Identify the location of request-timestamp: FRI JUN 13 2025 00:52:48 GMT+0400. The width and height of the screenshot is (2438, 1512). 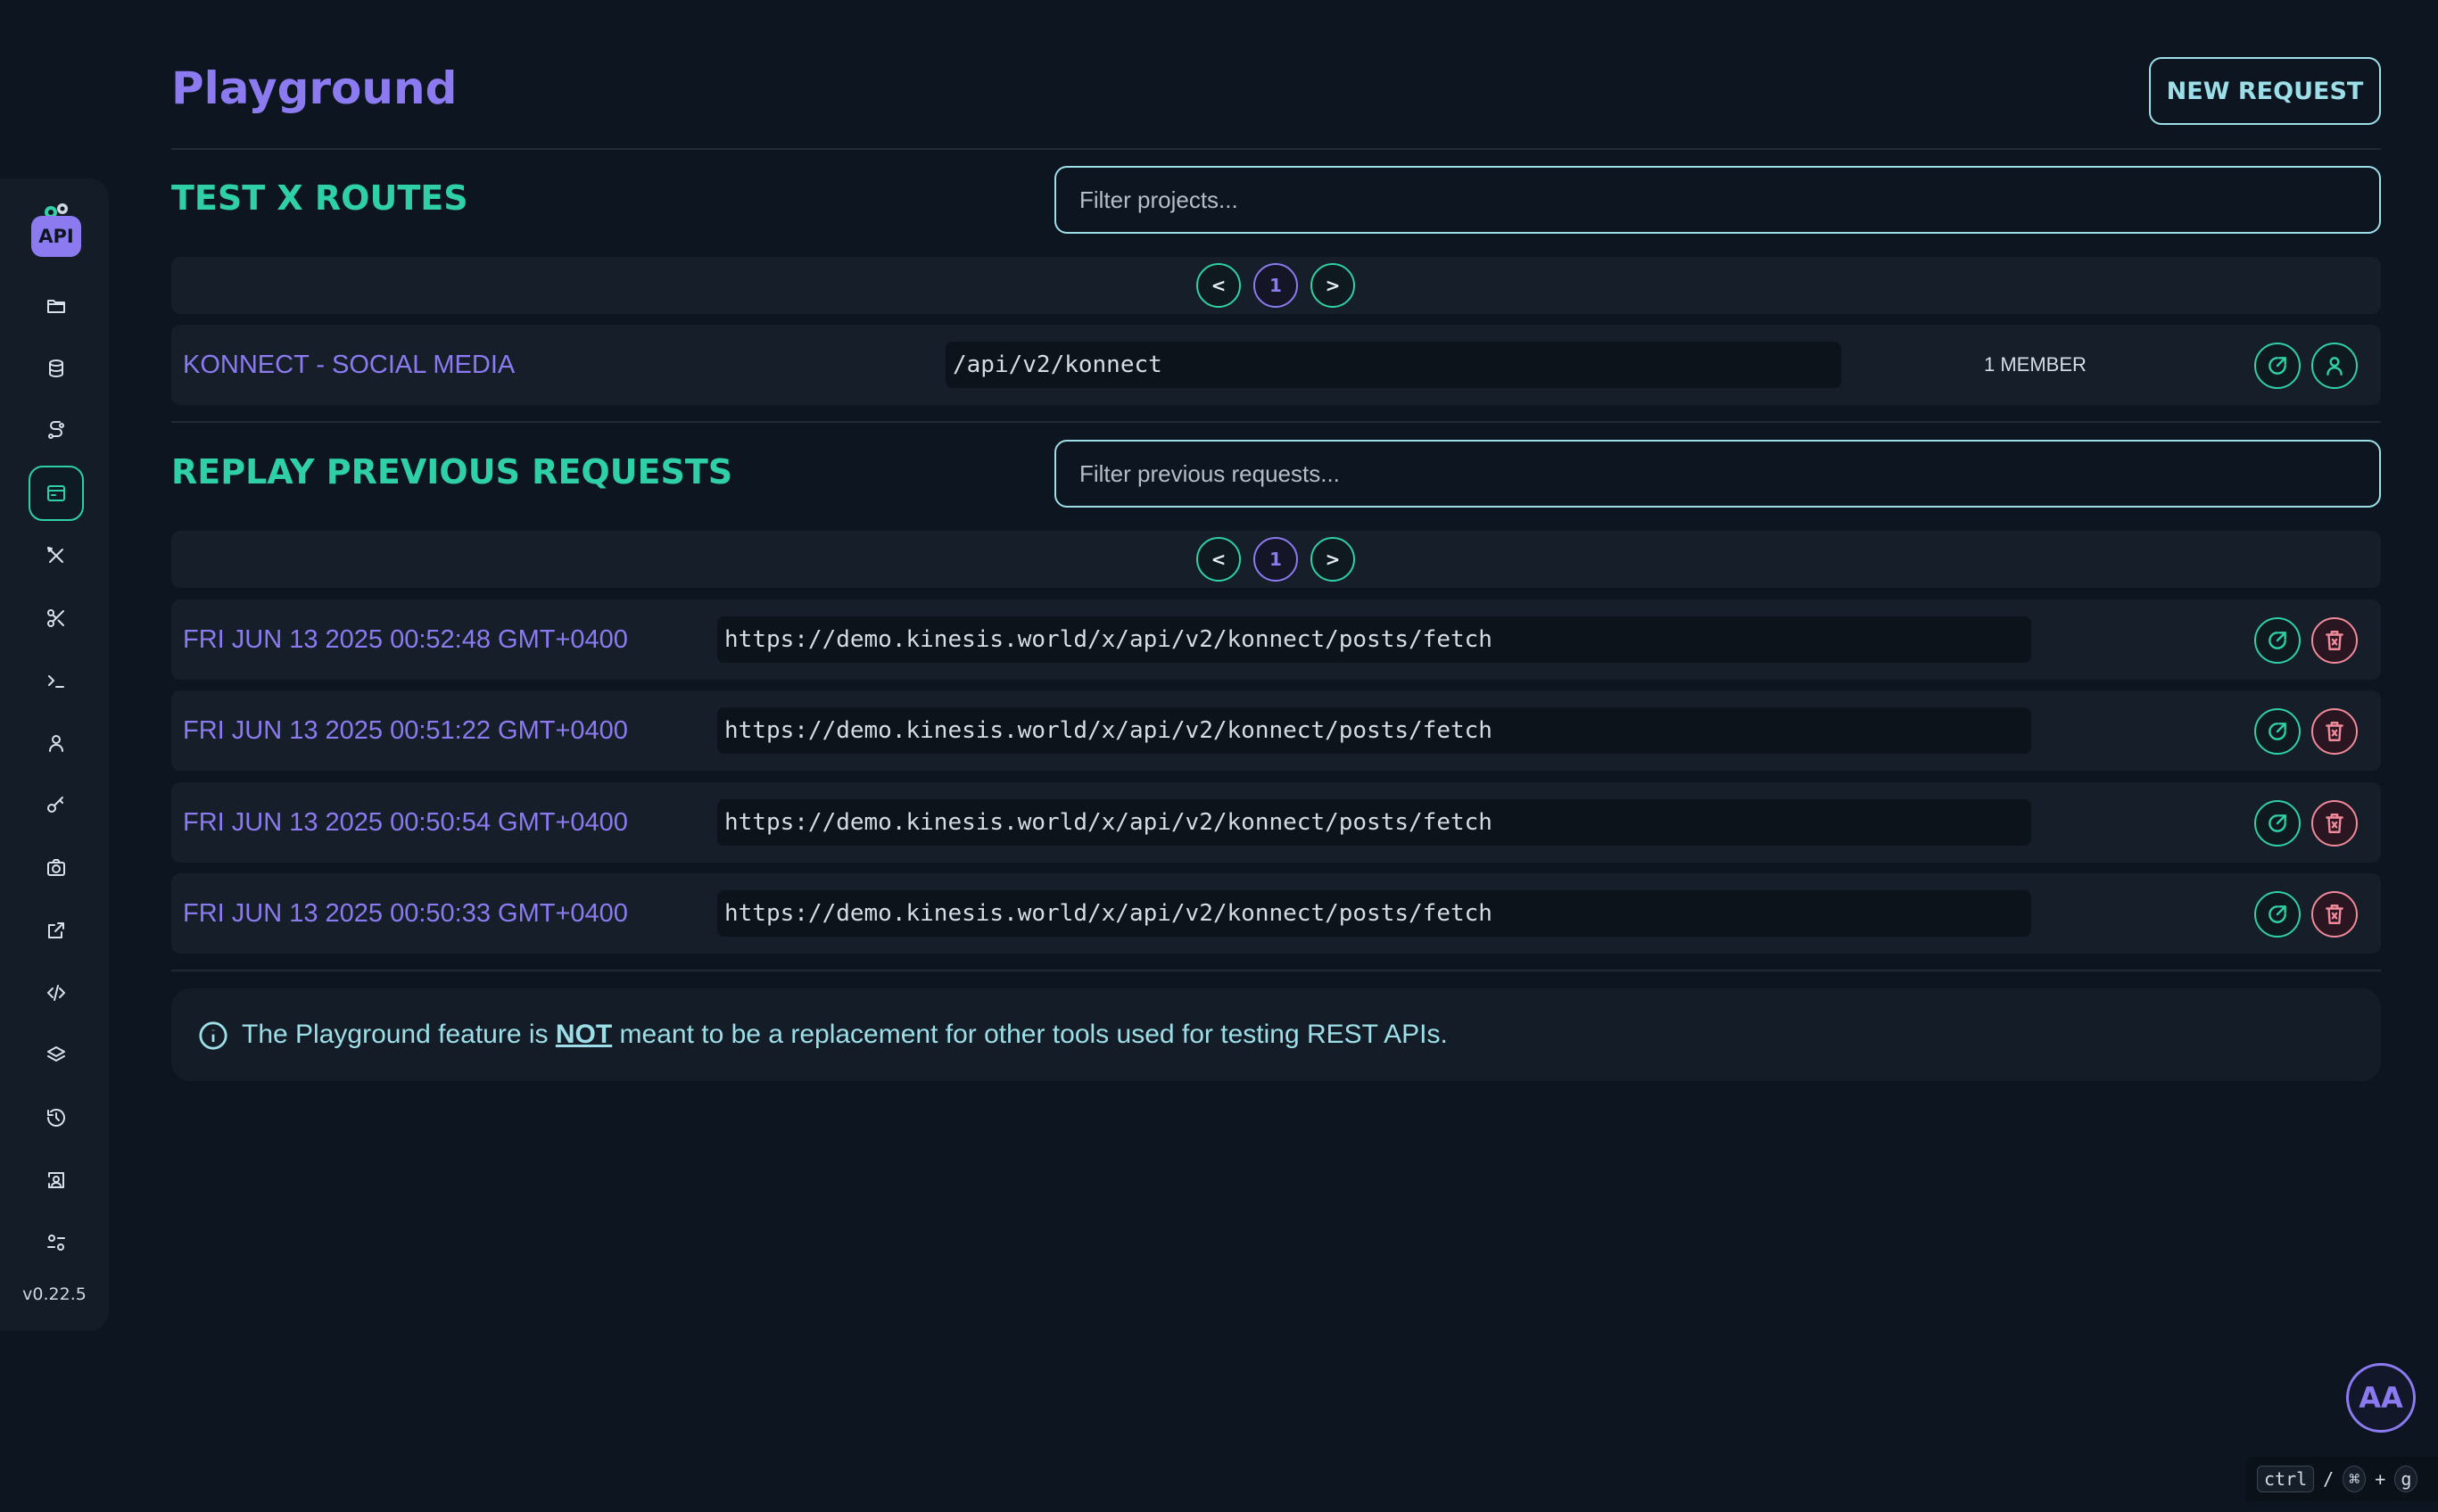
(405, 639).